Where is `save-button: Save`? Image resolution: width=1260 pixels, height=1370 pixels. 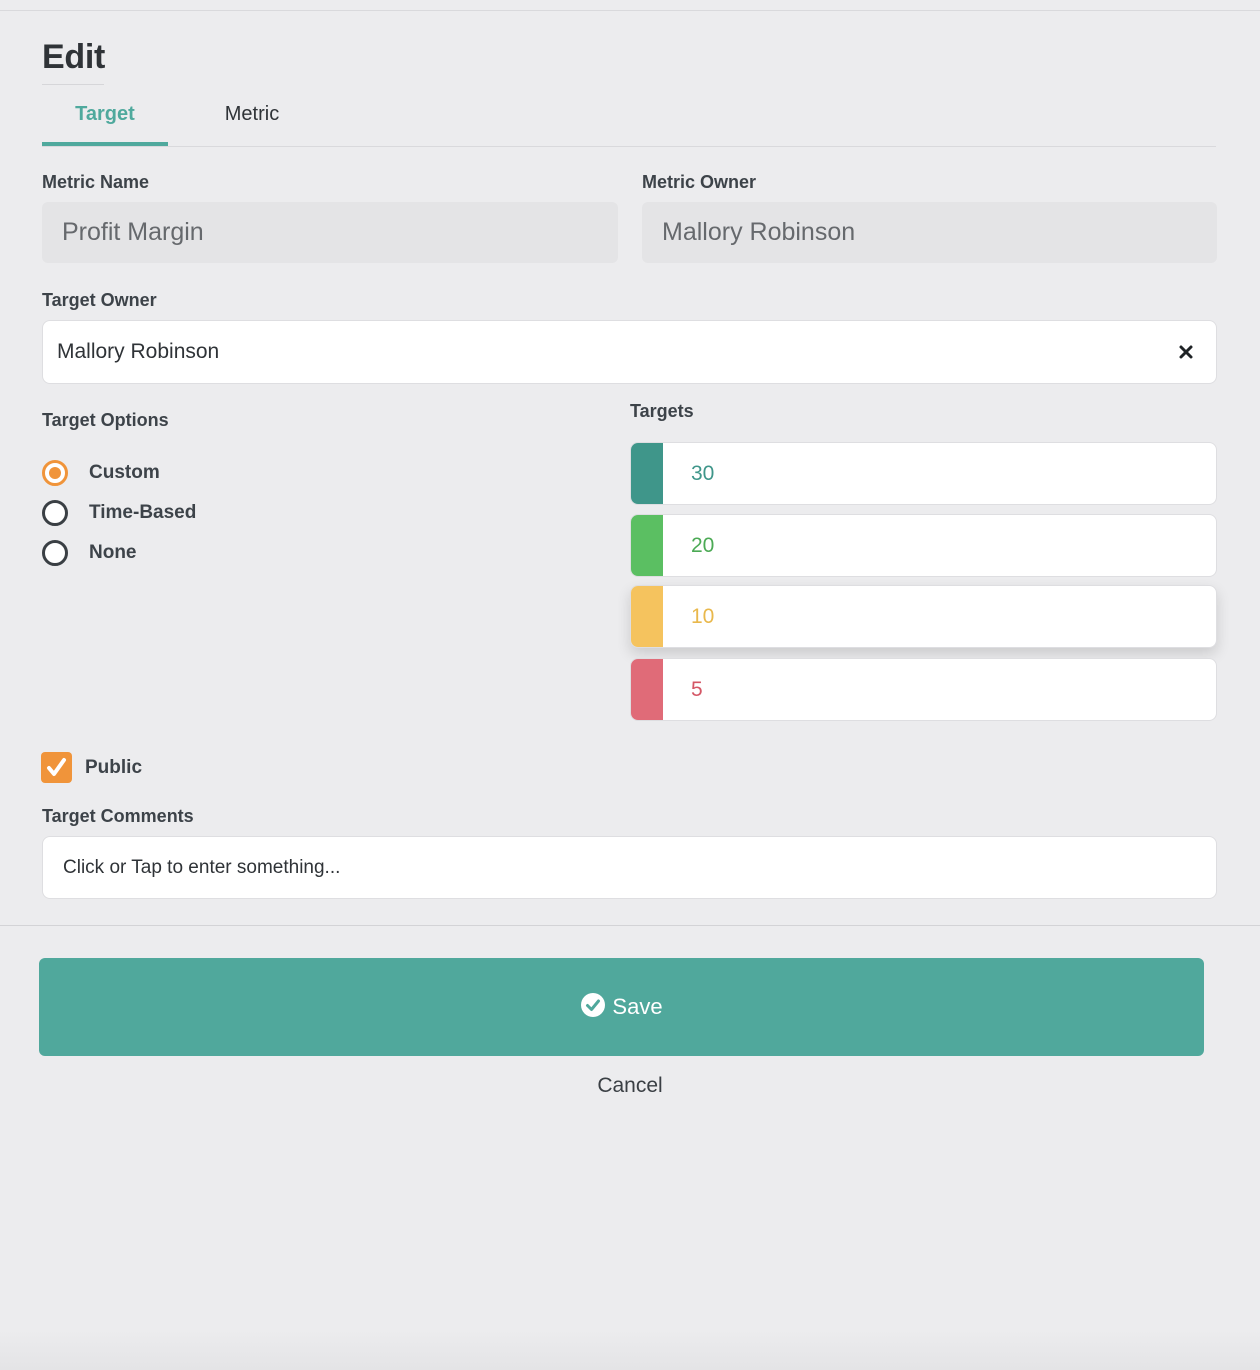 save-button: Save is located at coordinates (621, 1007).